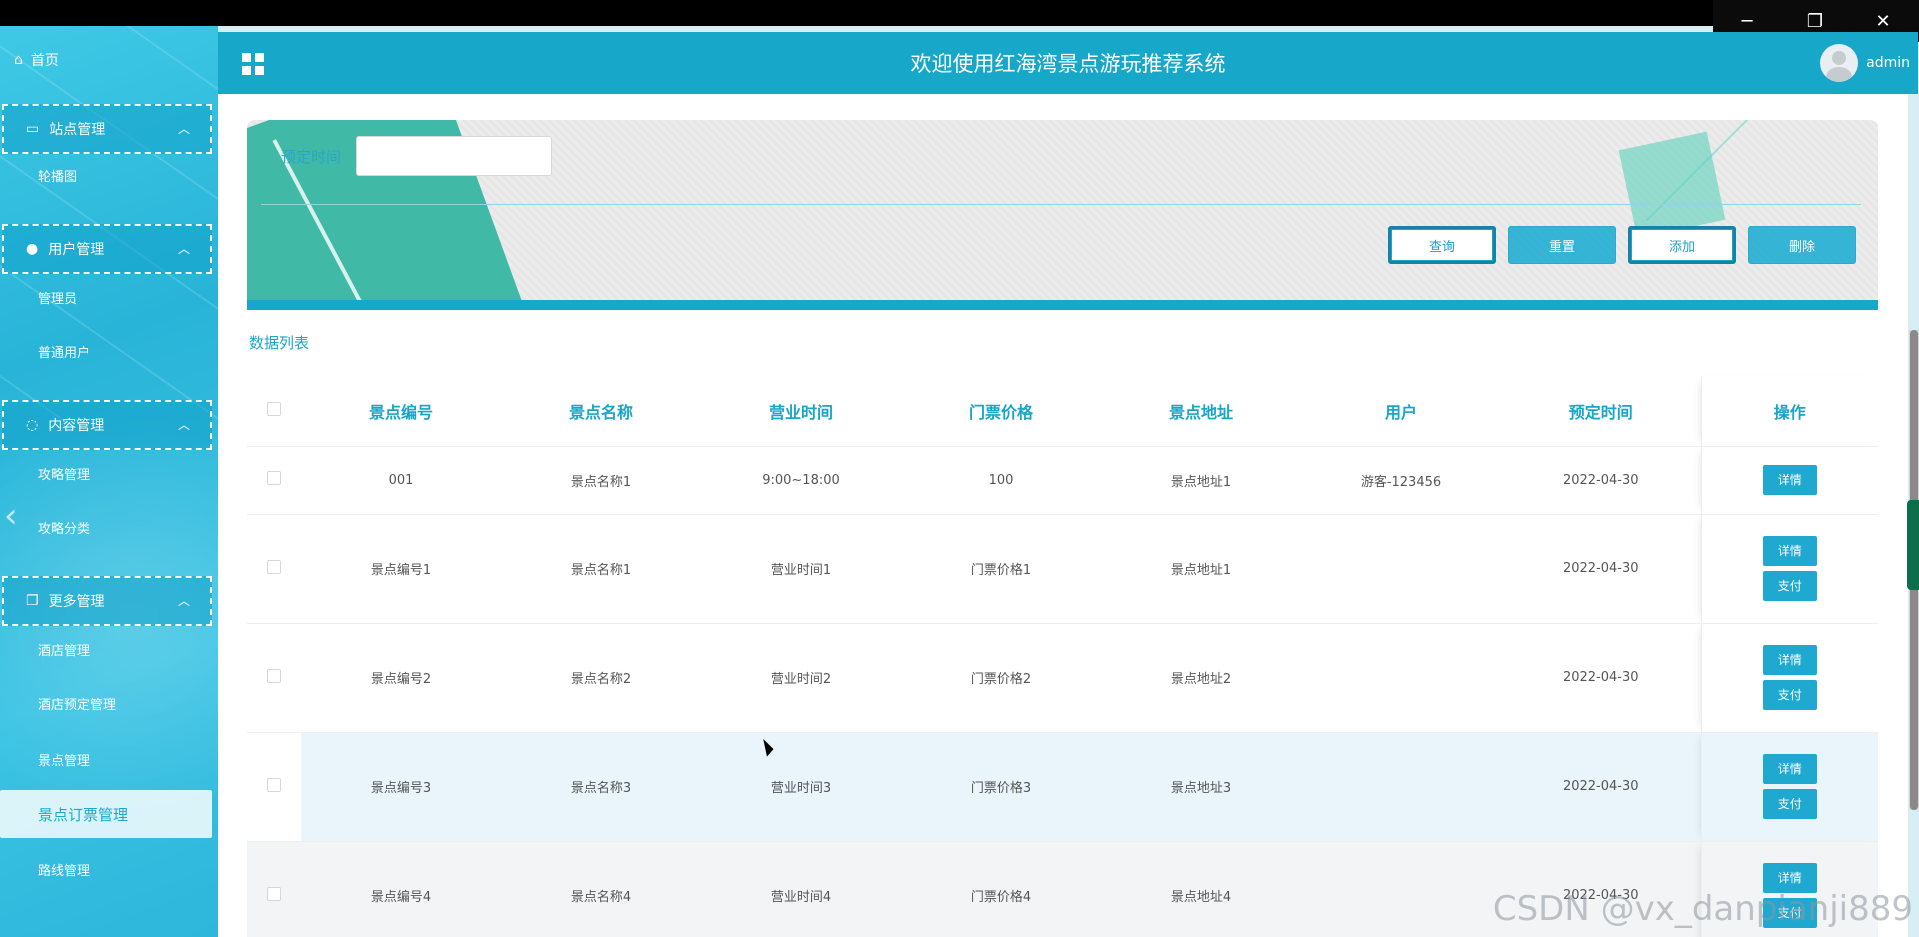 The width and height of the screenshot is (1919, 937). Describe the element at coordinates (1802, 245) in the screenshot. I see `delete-button: 删除` at that location.